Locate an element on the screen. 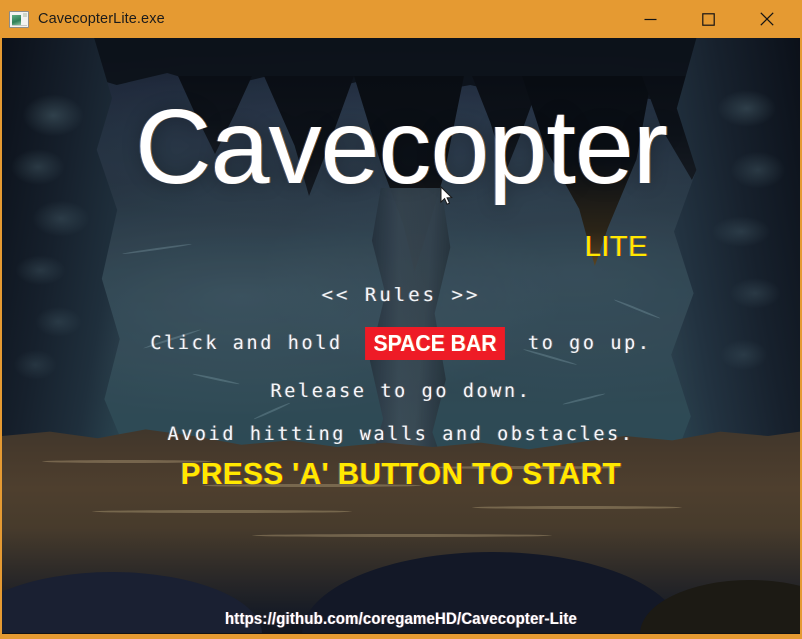 Image resolution: width=802 pixels, height=639 pixels. game-subtitle: LITE is located at coordinates (616, 247).